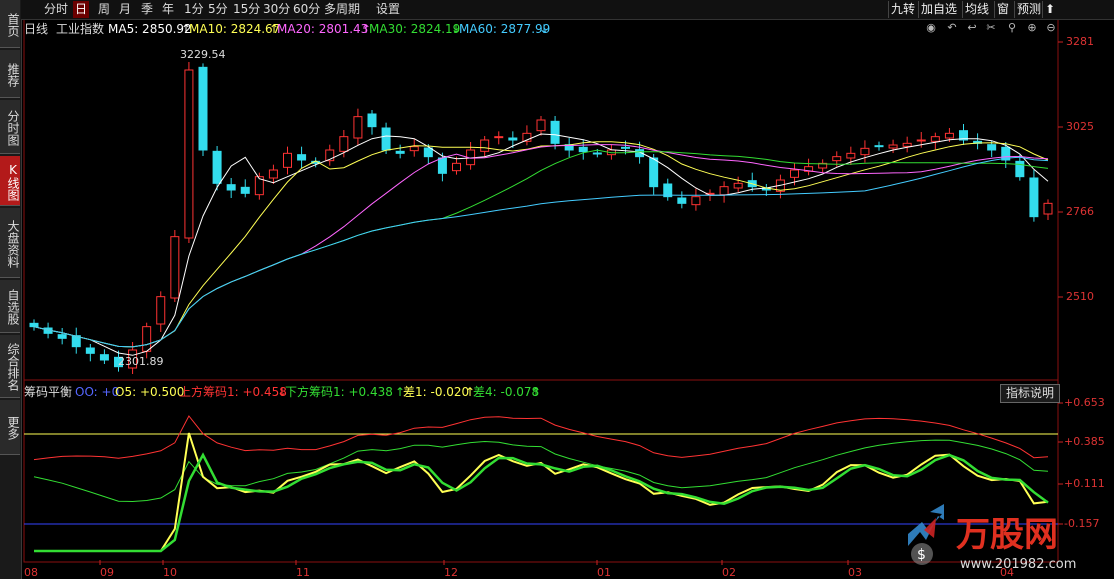 This screenshot has height=579, width=1114. Describe the element at coordinates (855, 572) in the screenshot. I see `month-tick-label: 03` at that location.